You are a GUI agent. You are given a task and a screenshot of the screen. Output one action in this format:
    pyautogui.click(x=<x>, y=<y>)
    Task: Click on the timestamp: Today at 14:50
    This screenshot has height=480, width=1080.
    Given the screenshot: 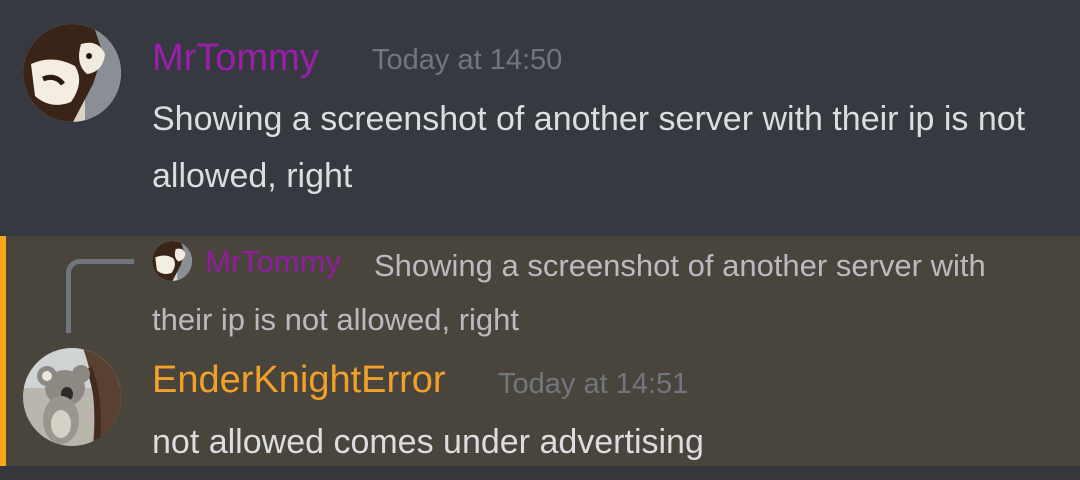 What is the action you would take?
    pyautogui.click(x=467, y=60)
    